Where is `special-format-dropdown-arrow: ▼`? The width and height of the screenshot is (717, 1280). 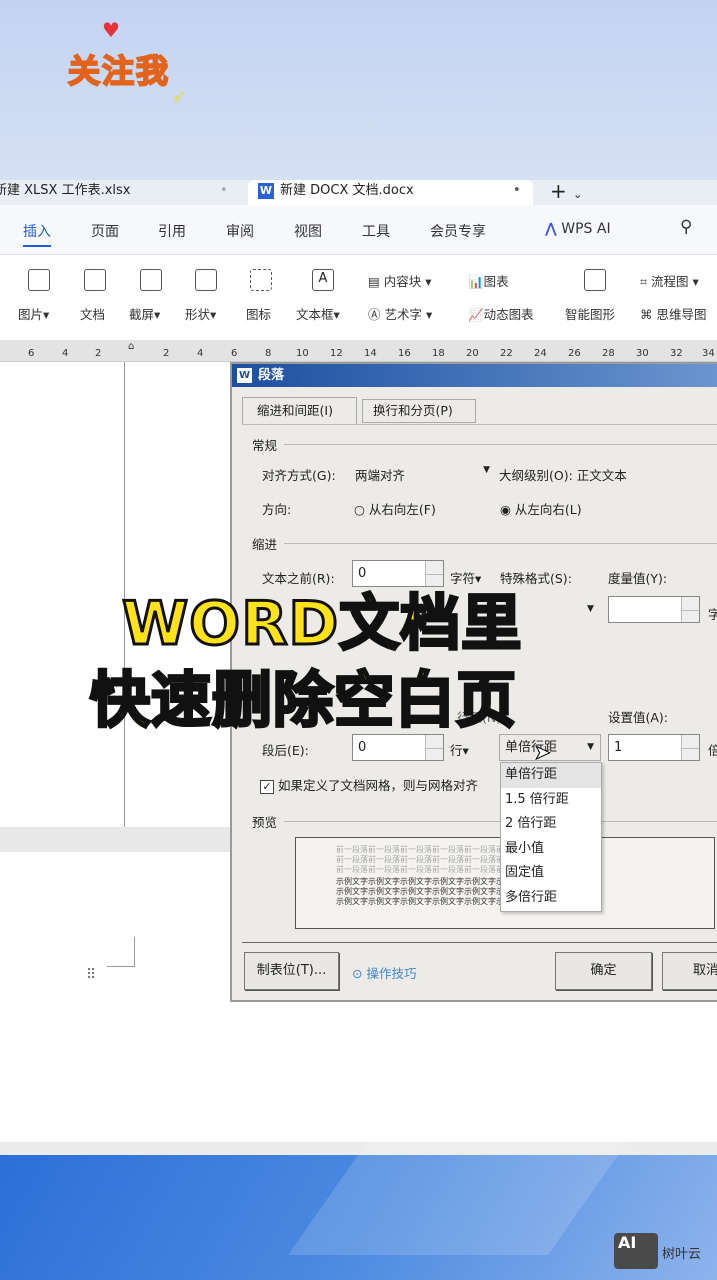 special-format-dropdown-arrow: ▼ is located at coordinates (590, 609).